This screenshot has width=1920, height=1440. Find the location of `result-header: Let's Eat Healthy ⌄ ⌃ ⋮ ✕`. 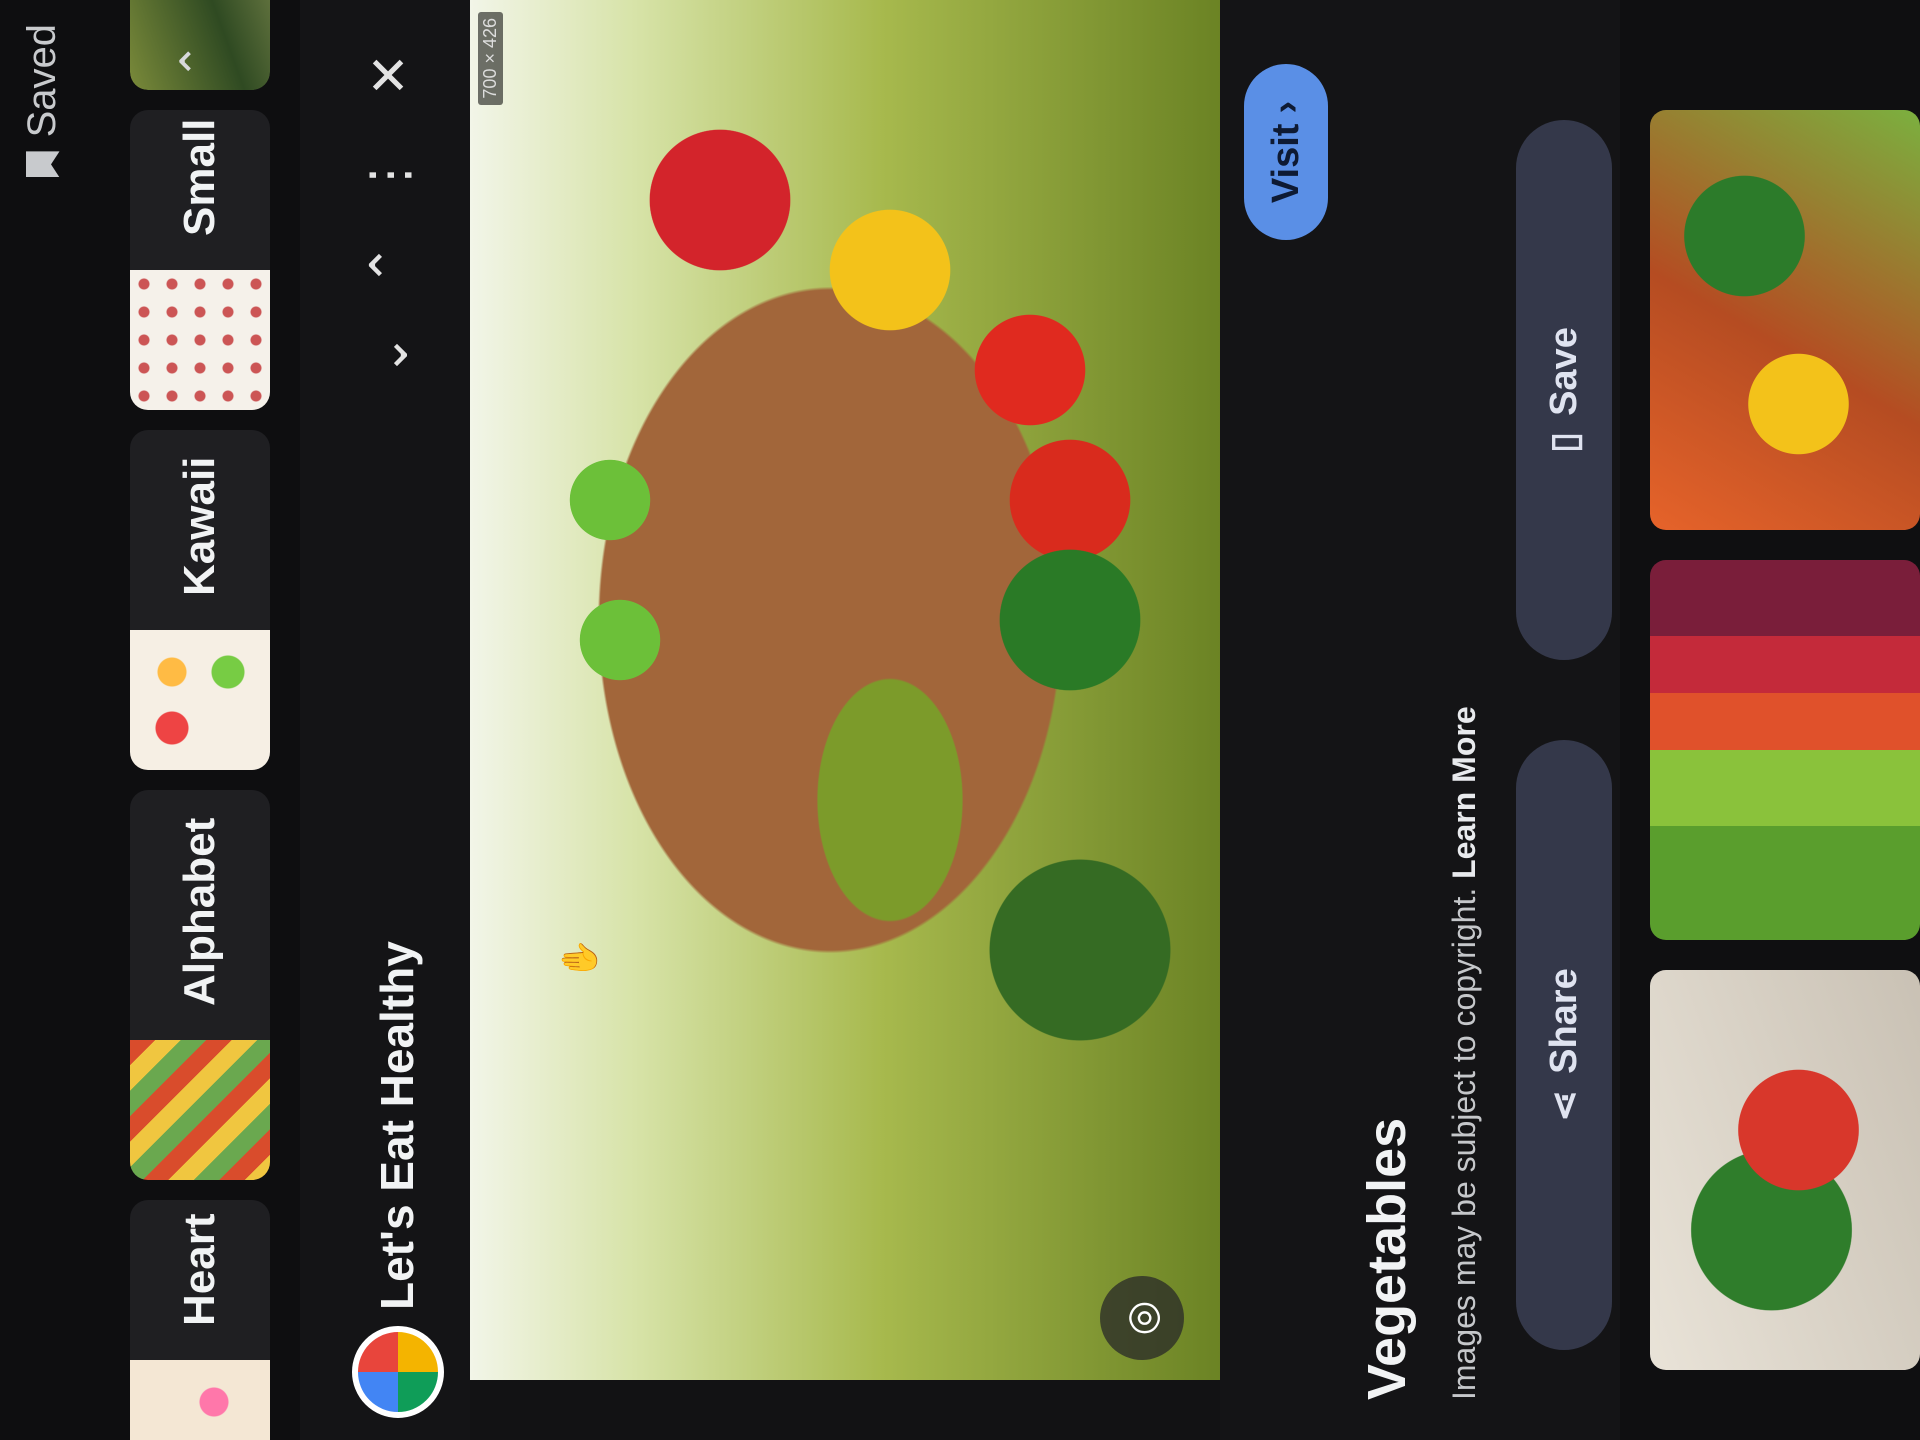

result-header: Let's Eat Healthy ⌄ ⌃ ⋮ ✕ is located at coordinates (385, 720).